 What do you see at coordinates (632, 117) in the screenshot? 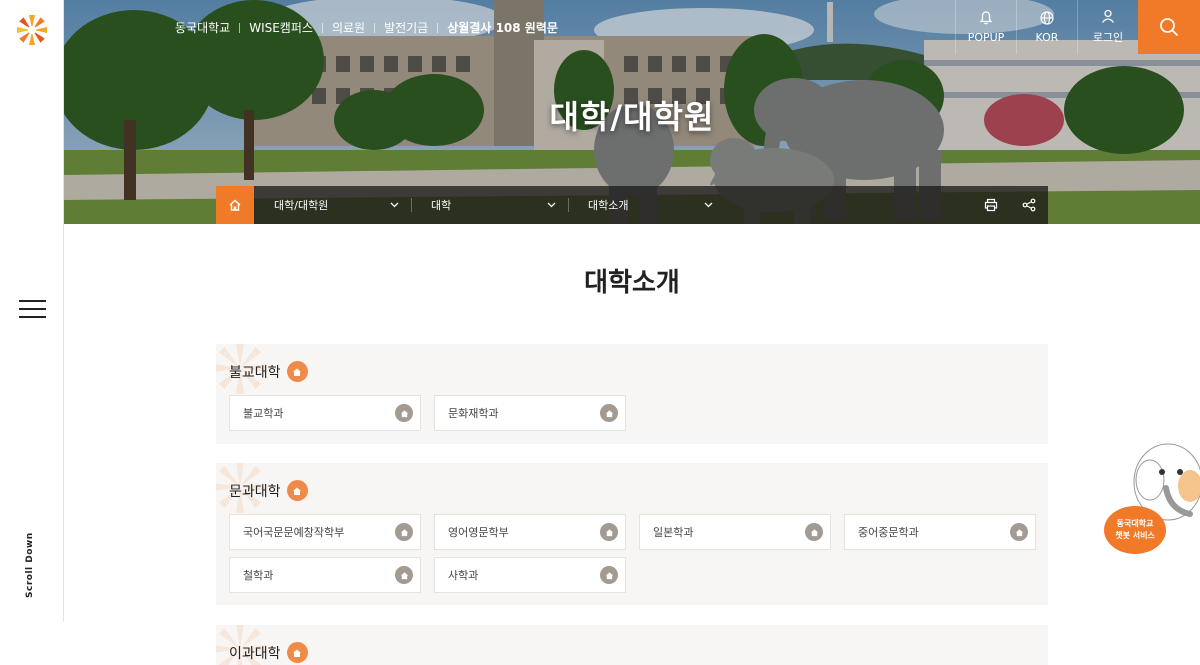
I see `hero-title: 대학/대학원` at bounding box center [632, 117].